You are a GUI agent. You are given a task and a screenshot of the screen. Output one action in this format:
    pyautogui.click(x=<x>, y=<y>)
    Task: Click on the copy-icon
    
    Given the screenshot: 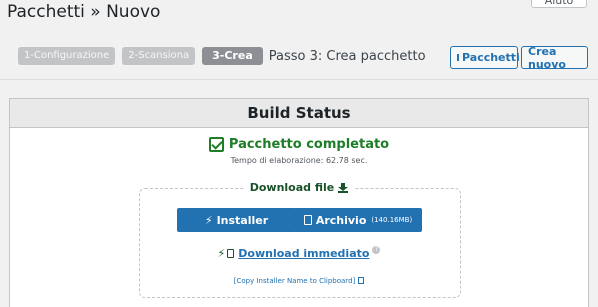 What is the action you would take?
    pyautogui.click(x=361, y=280)
    